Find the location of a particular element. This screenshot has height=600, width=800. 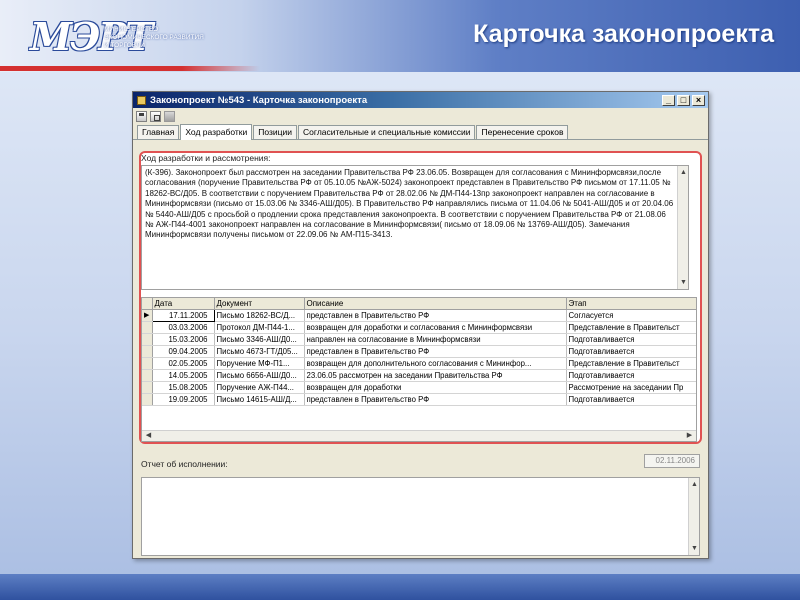

minimize-button: _ is located at coordinates (668, 100).